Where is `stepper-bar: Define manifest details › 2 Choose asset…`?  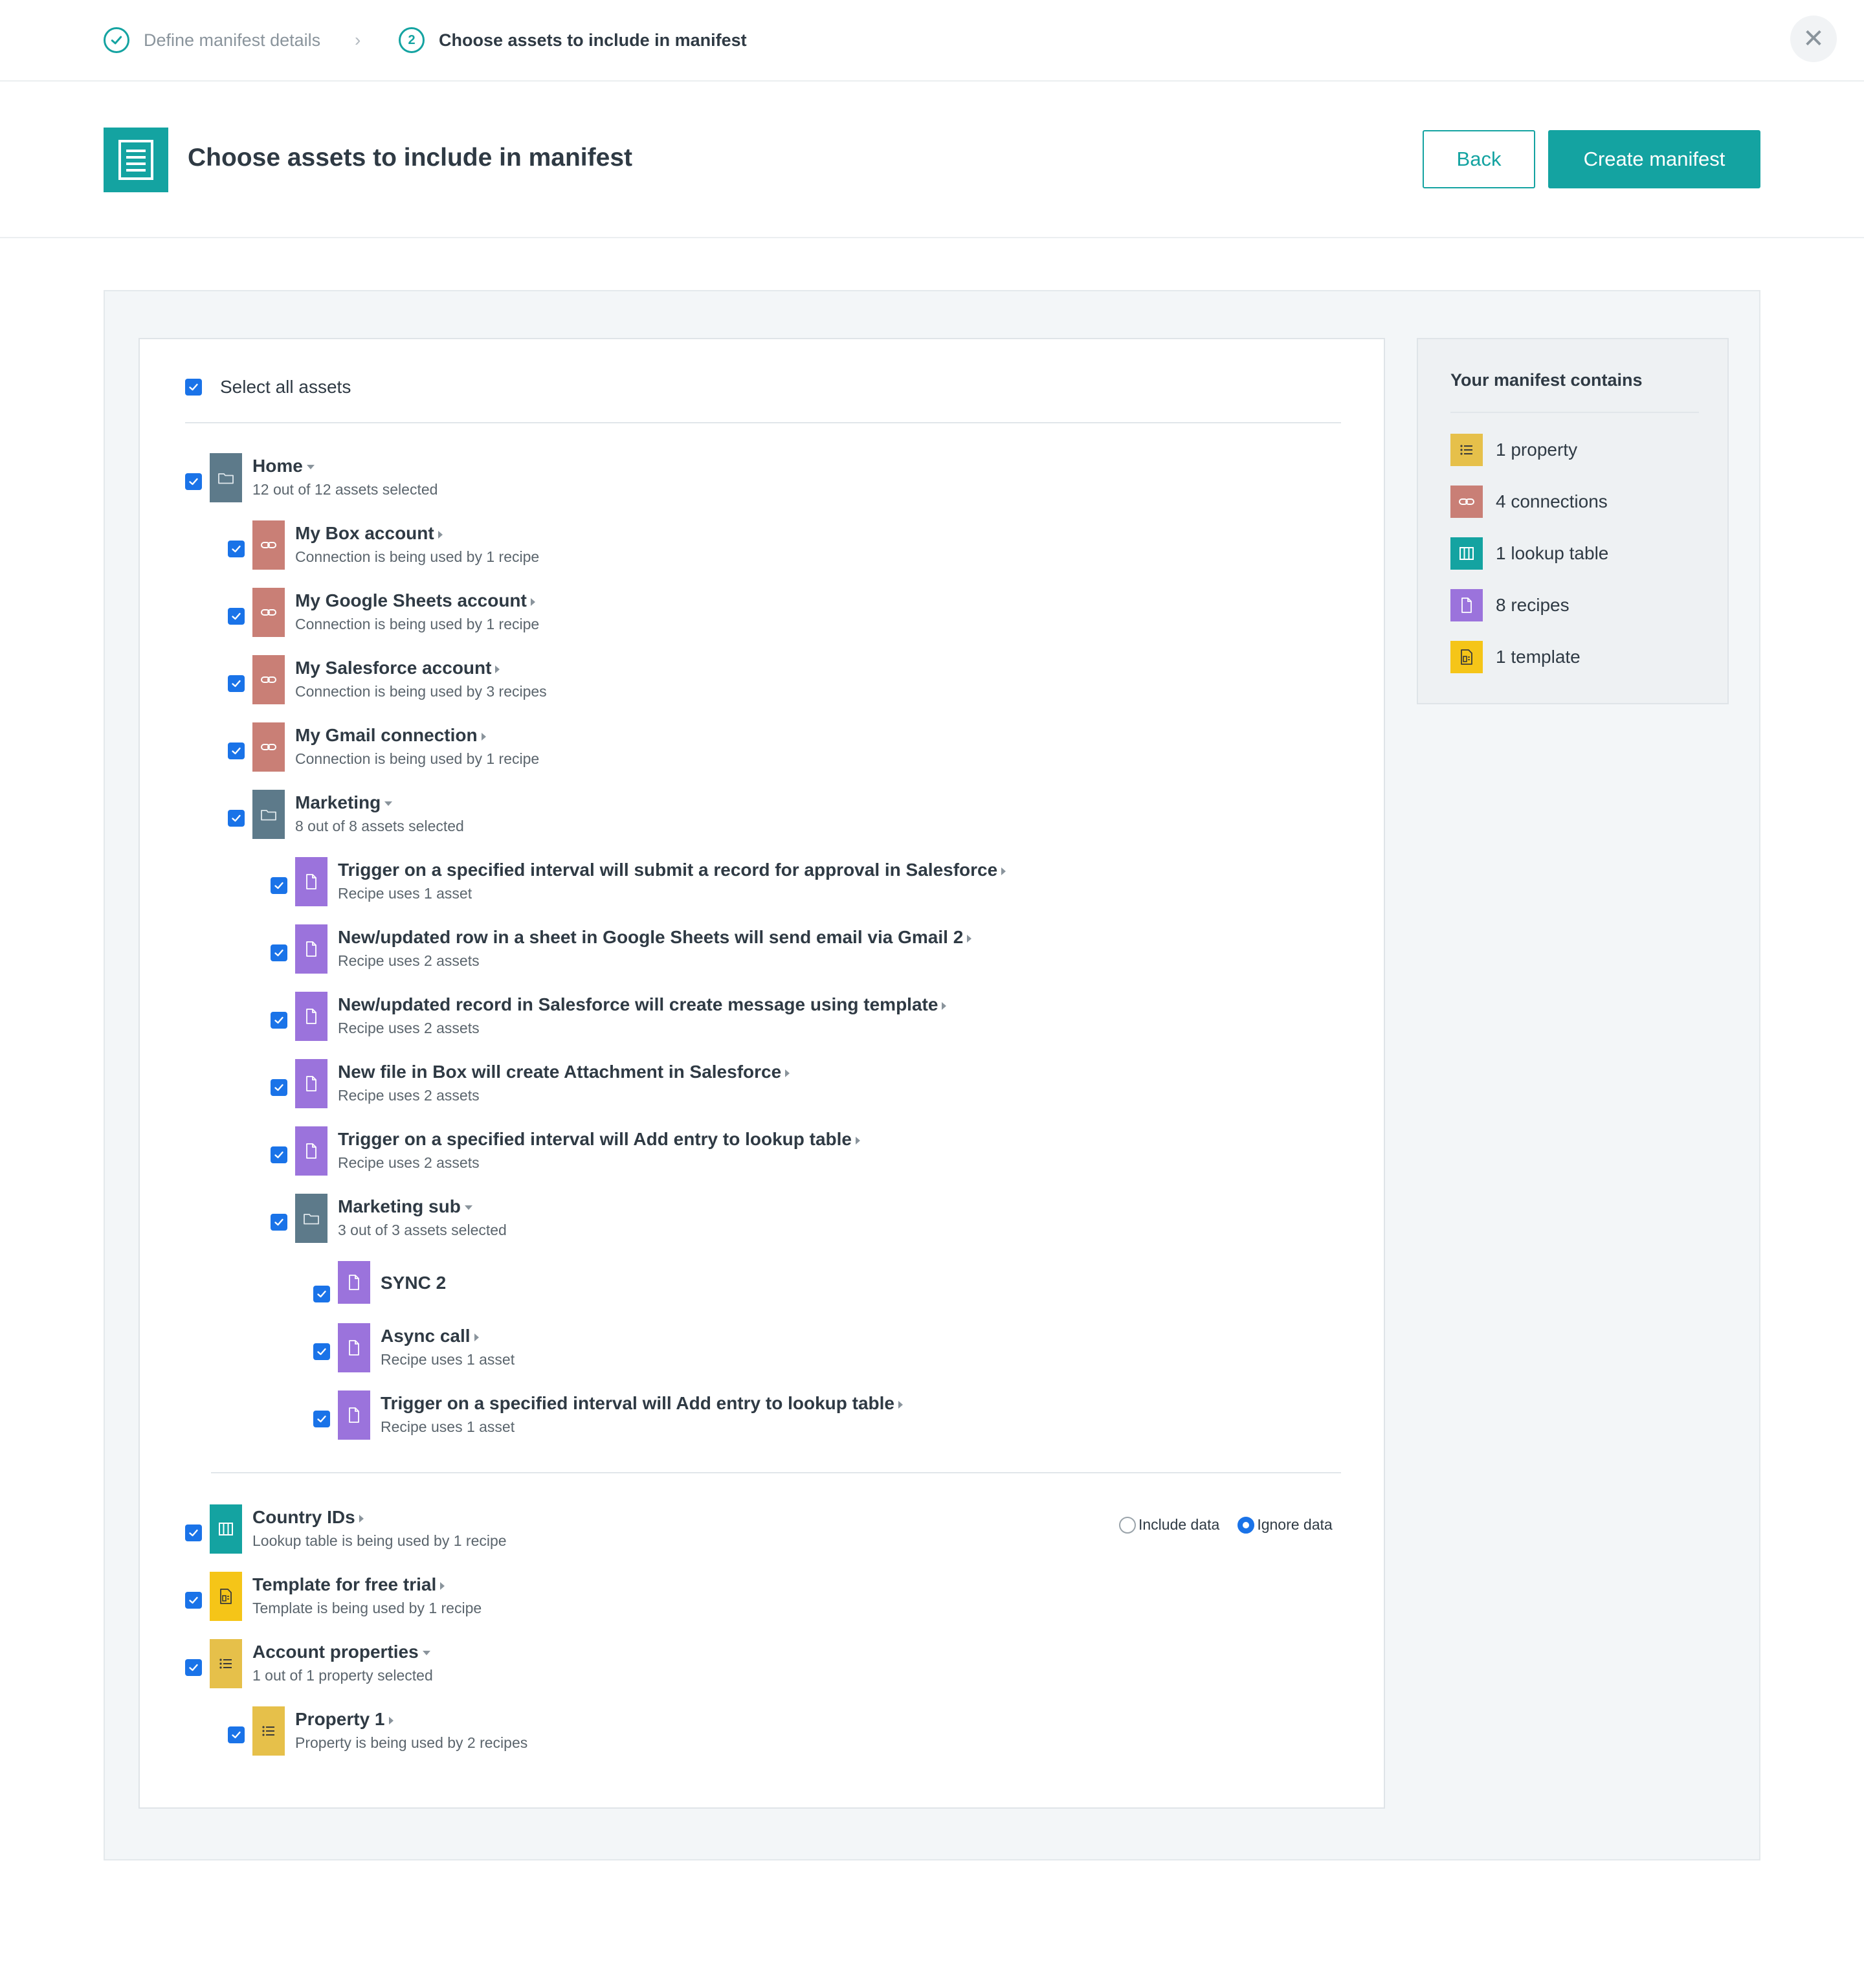
stepper-bar: Define manifest details › 2 Choose asset… is located at coordinates (932, 41).